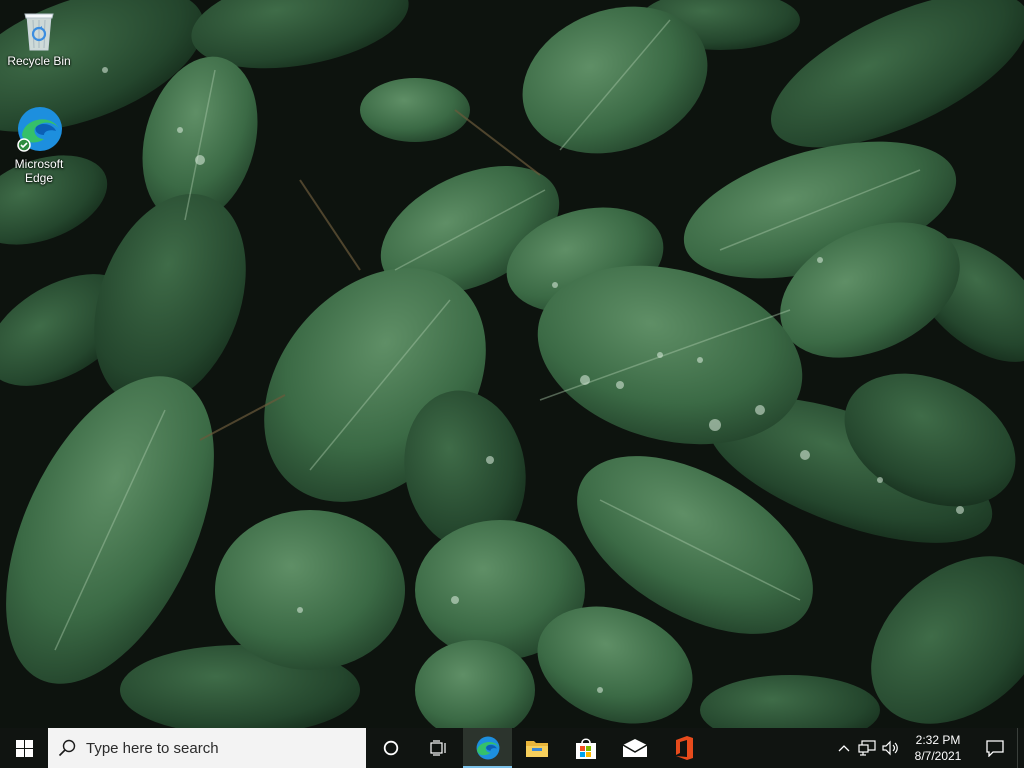 Image resolution: width=1024 pixels, height=768 pixels. I want to click on taskbar: Type here to search 2:32 PM 8/7/2021, so click(512, 748).